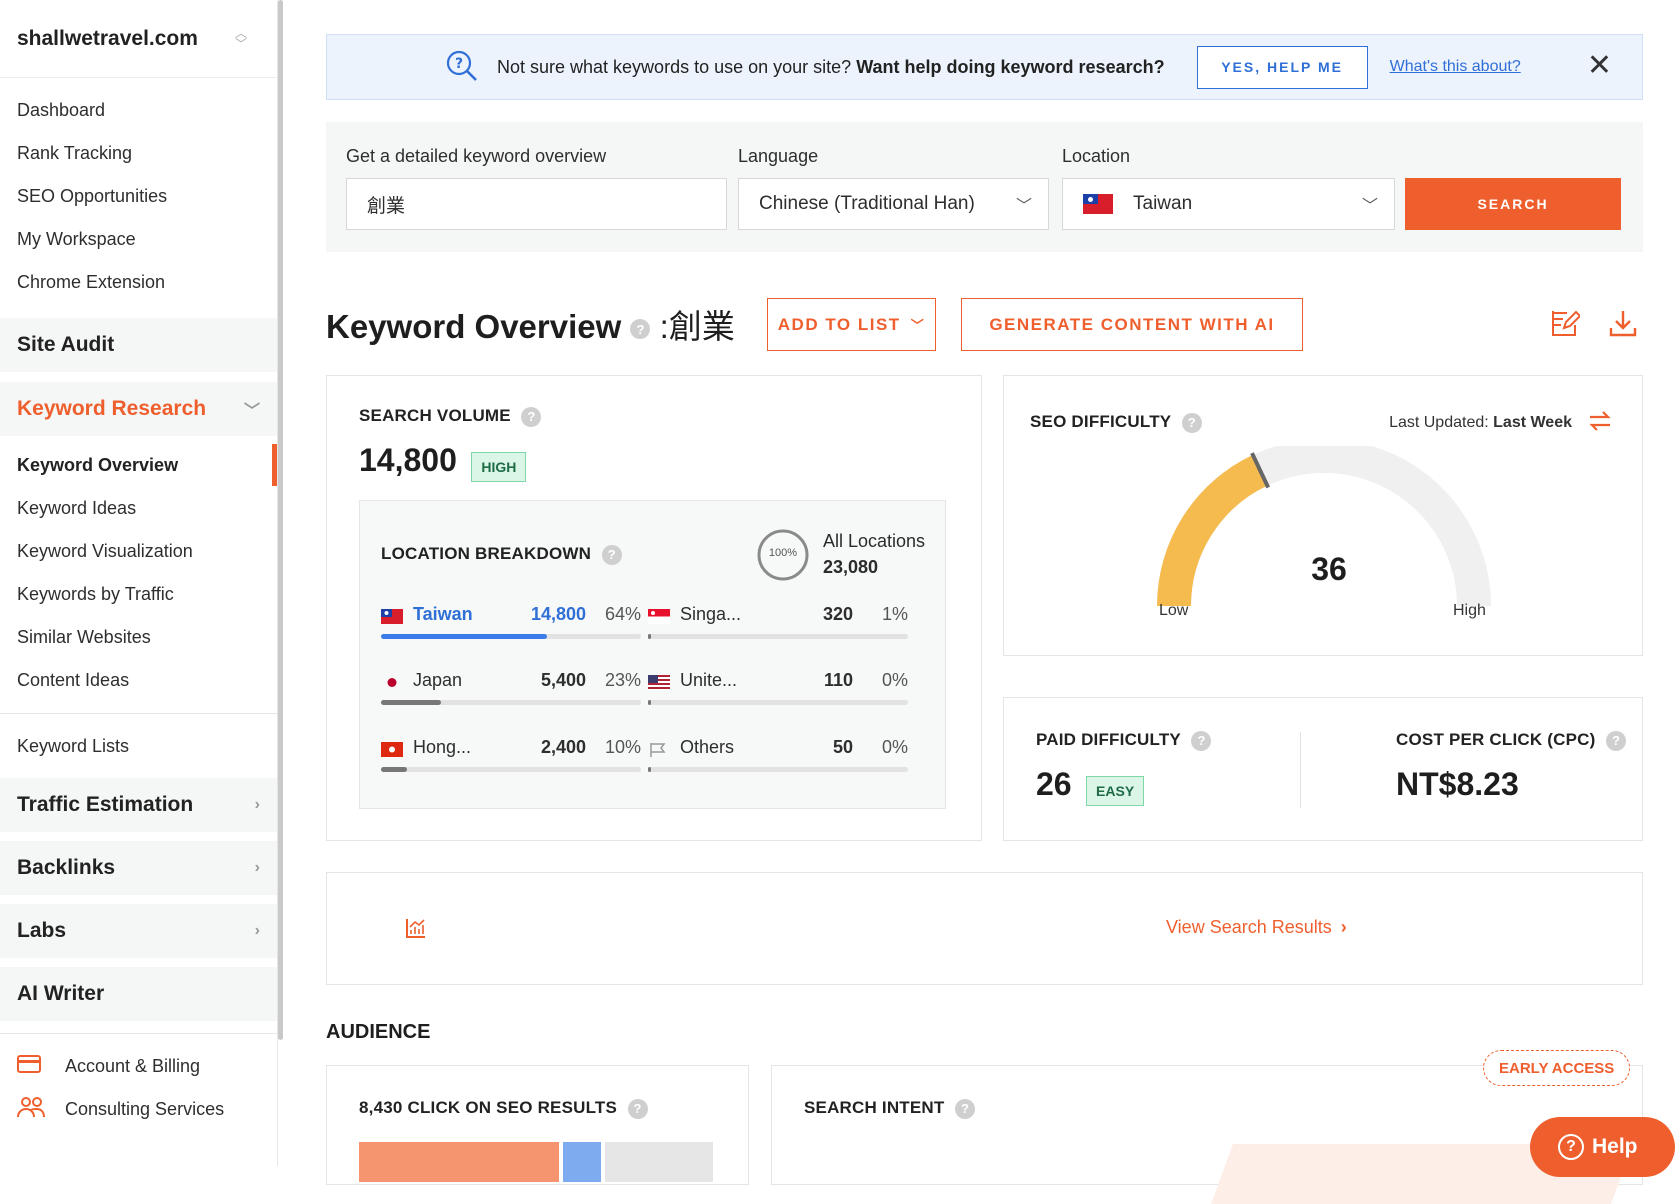  What do you see at coordinates (842, 747) in the screenshot?
I see `location-volume: 50` at bounding box center [842, 747].